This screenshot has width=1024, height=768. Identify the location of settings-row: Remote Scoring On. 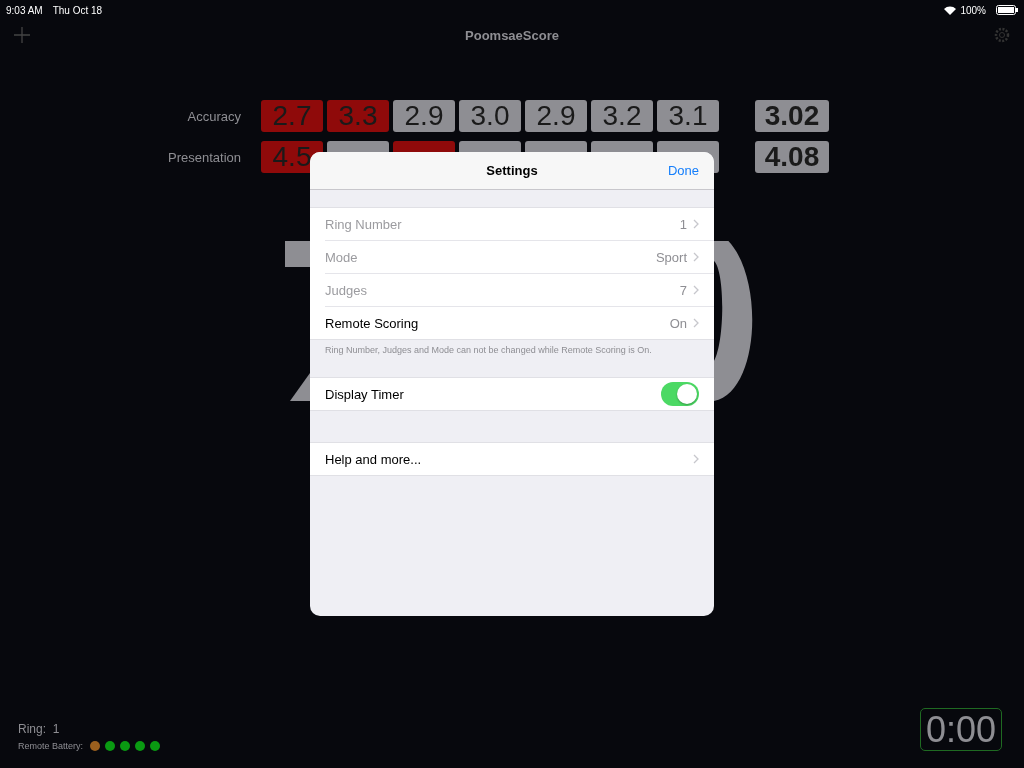
(519, 322).